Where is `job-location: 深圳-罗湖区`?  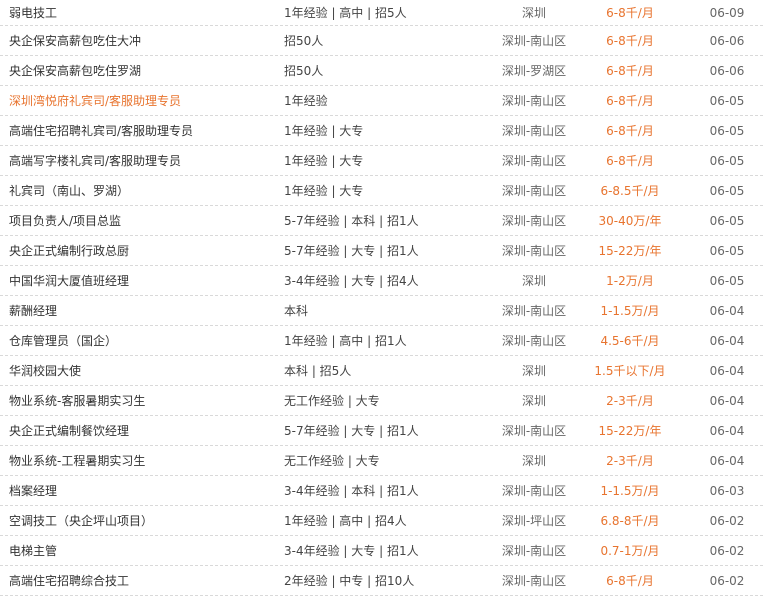
job-location: 深圳-罗湖区 is located at coordinates (534, 71).